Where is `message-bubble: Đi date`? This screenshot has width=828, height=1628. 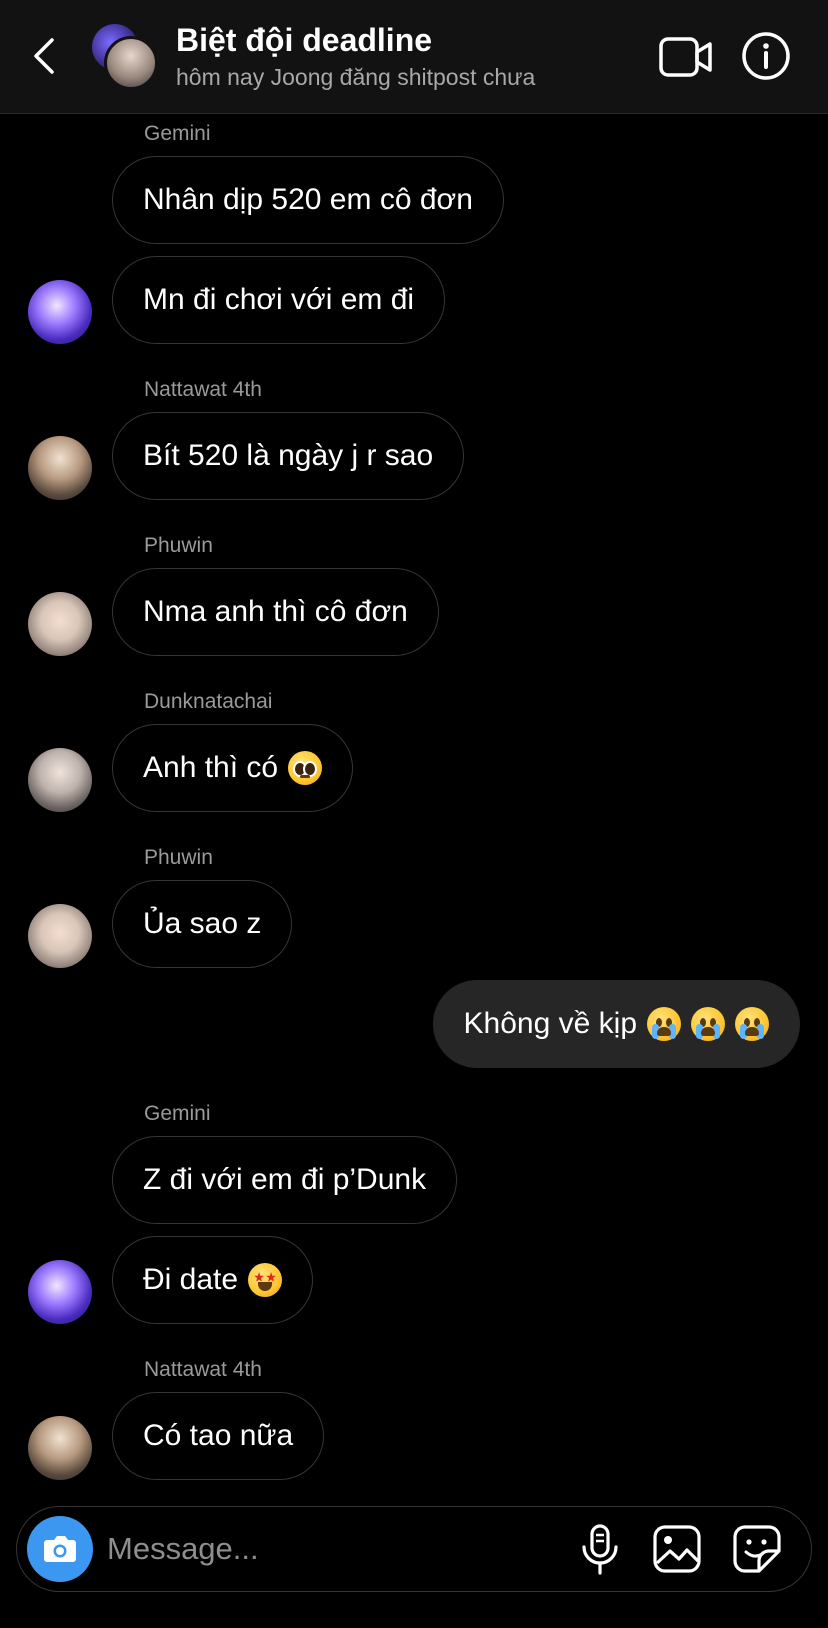
message-bubble: Đi date is located at coordinates (213, 1280).